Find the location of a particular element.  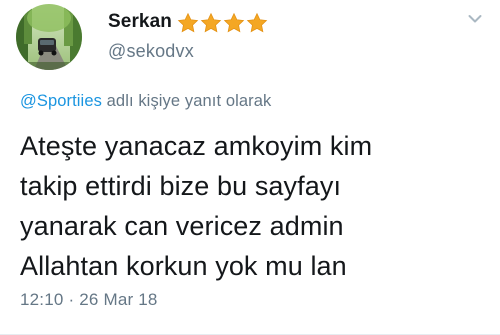

user-handle: @sekodvx is located at coordinates (188, 51).